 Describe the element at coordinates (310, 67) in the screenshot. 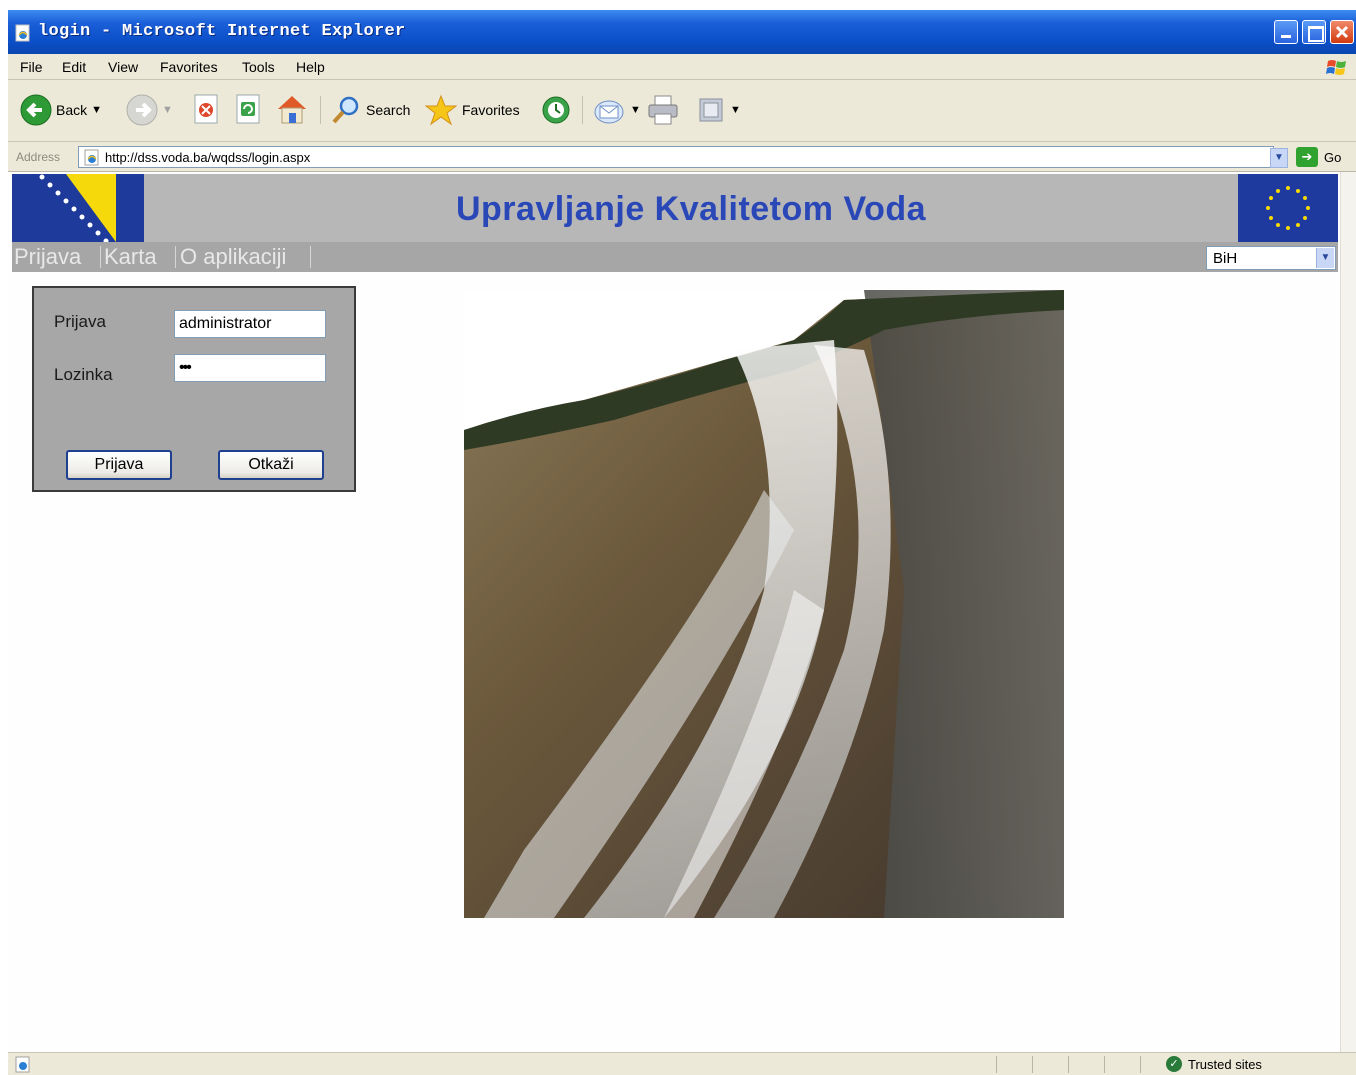

I see `menu-help: Help` at that location.